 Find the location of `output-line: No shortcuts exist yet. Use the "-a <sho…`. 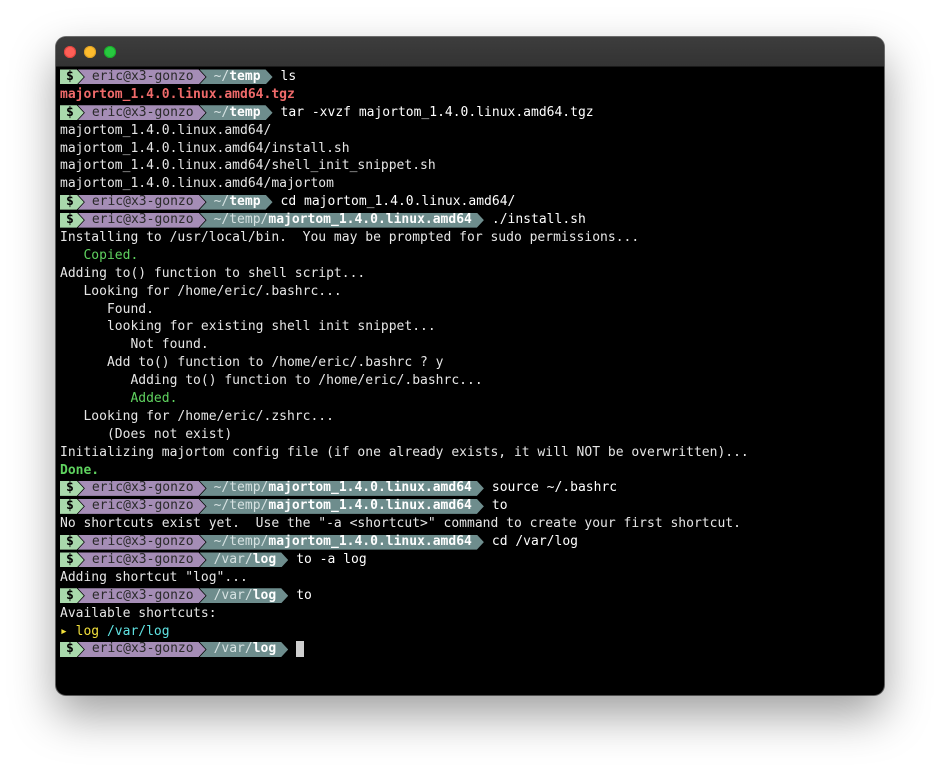

output-line: No shortcuts exist yet. Use the "-a <sho… is located at coordinates (400, 524).